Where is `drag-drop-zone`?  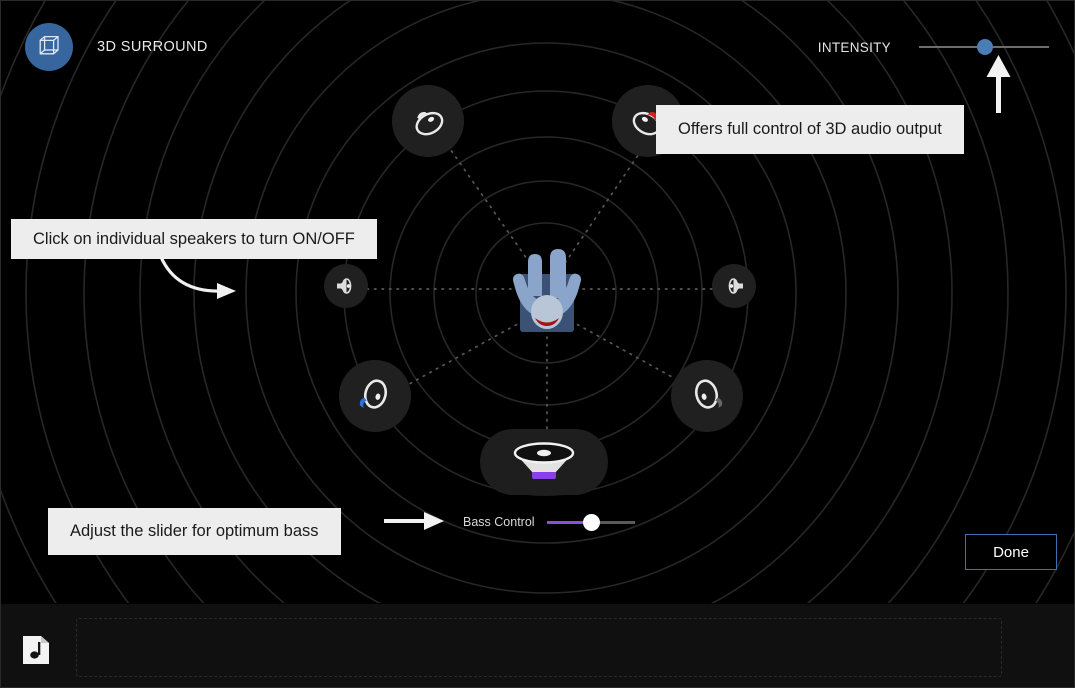 drag-drop-zone is located at coordinates (539, 647).